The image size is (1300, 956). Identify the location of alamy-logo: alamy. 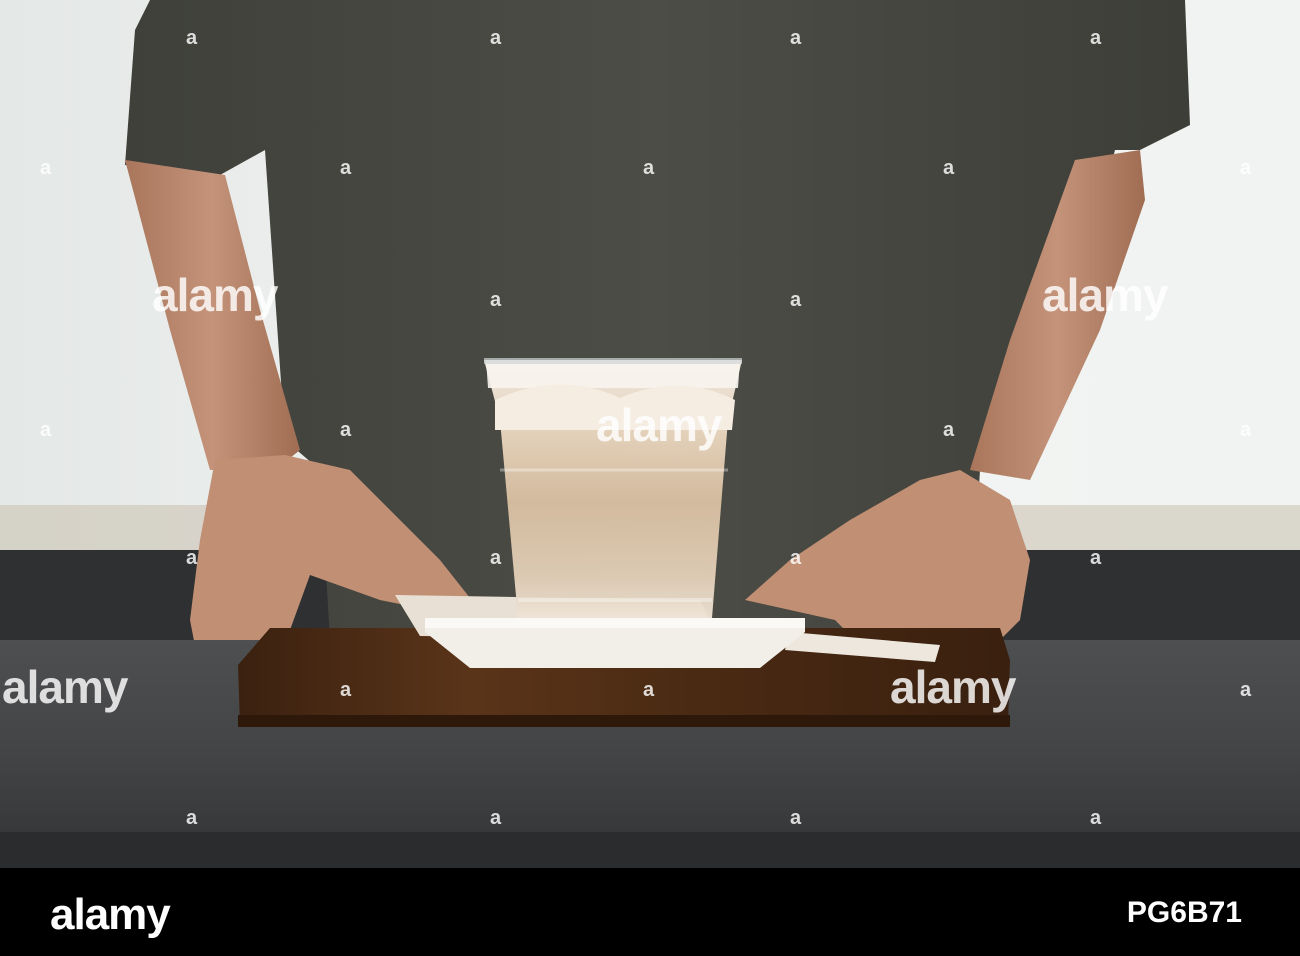
(110, 915).